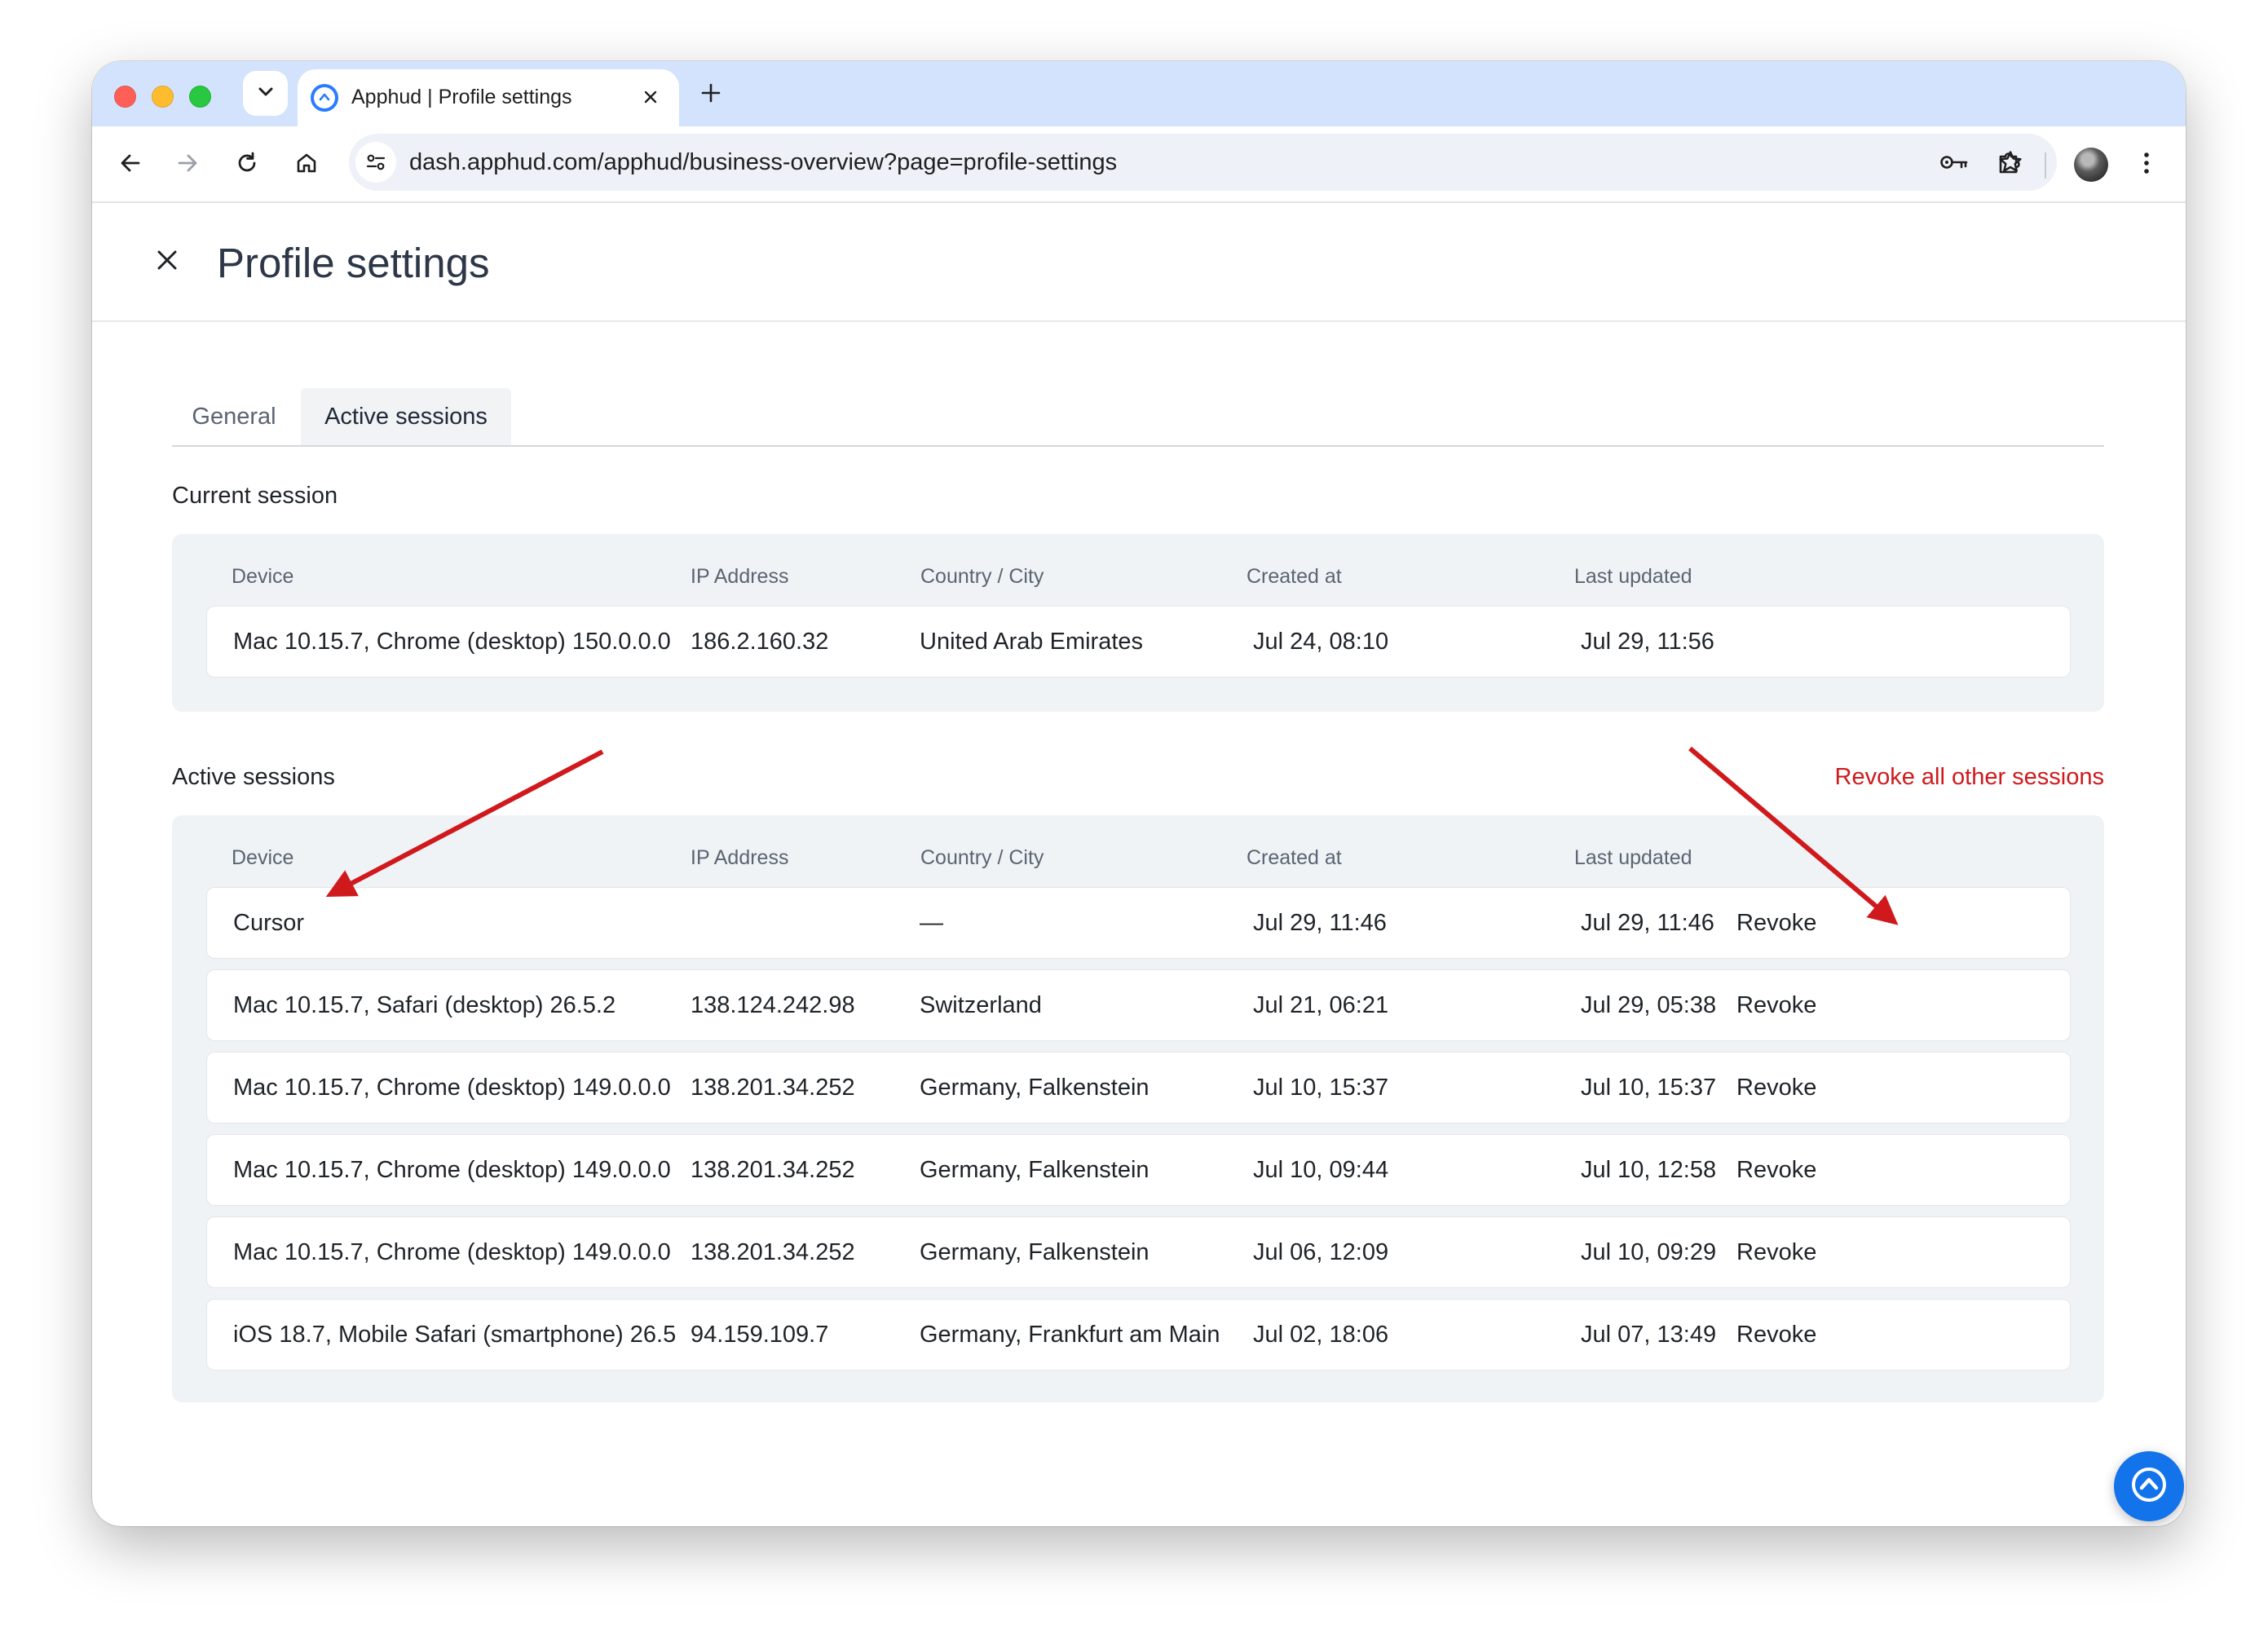 The height and width of the screenshot is (1642, 2268). Describe the element at coordinates (1138, 418) in the screenshot. I see `settings-tabs: General Active sessions` at that location.